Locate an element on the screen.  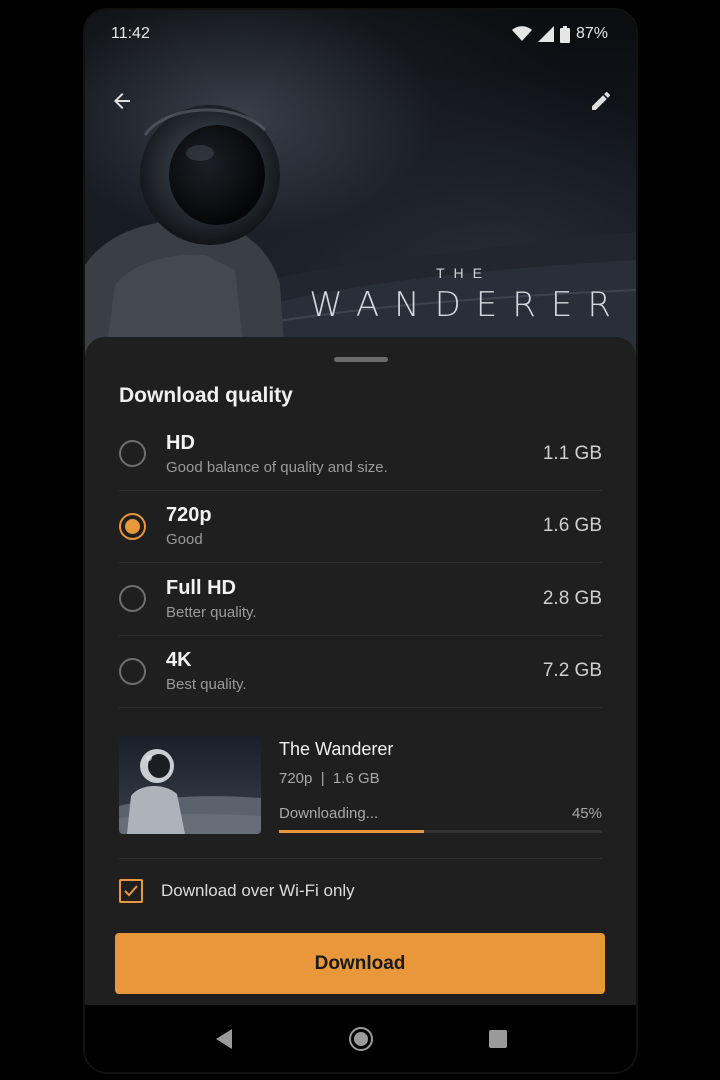
back-button is located at coordinates (122, 101).